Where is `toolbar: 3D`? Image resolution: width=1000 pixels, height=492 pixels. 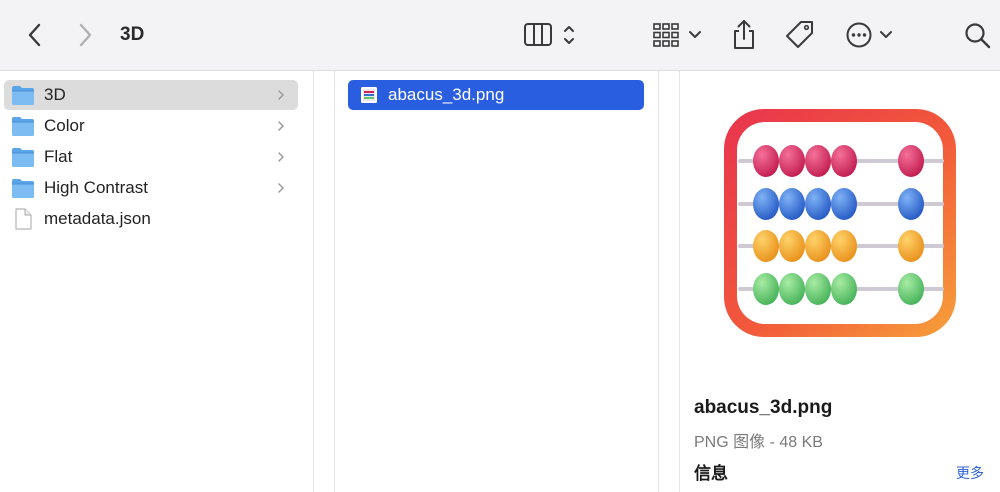 toolbar: 3D is located at coordinates (500, 35).